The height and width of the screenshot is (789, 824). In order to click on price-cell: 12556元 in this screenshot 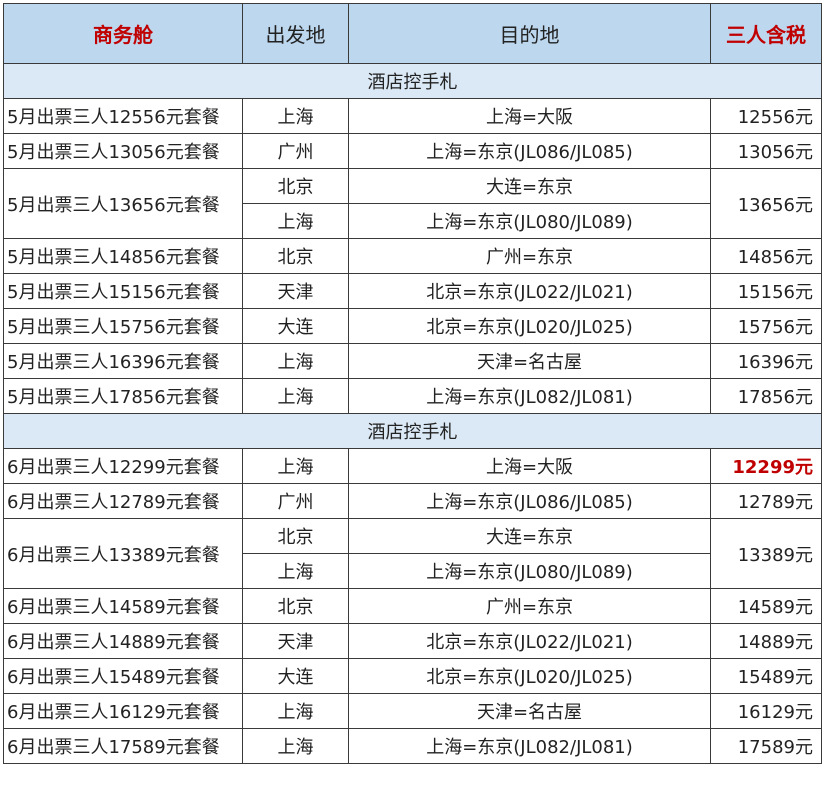, I will do `click(766, 116)`.